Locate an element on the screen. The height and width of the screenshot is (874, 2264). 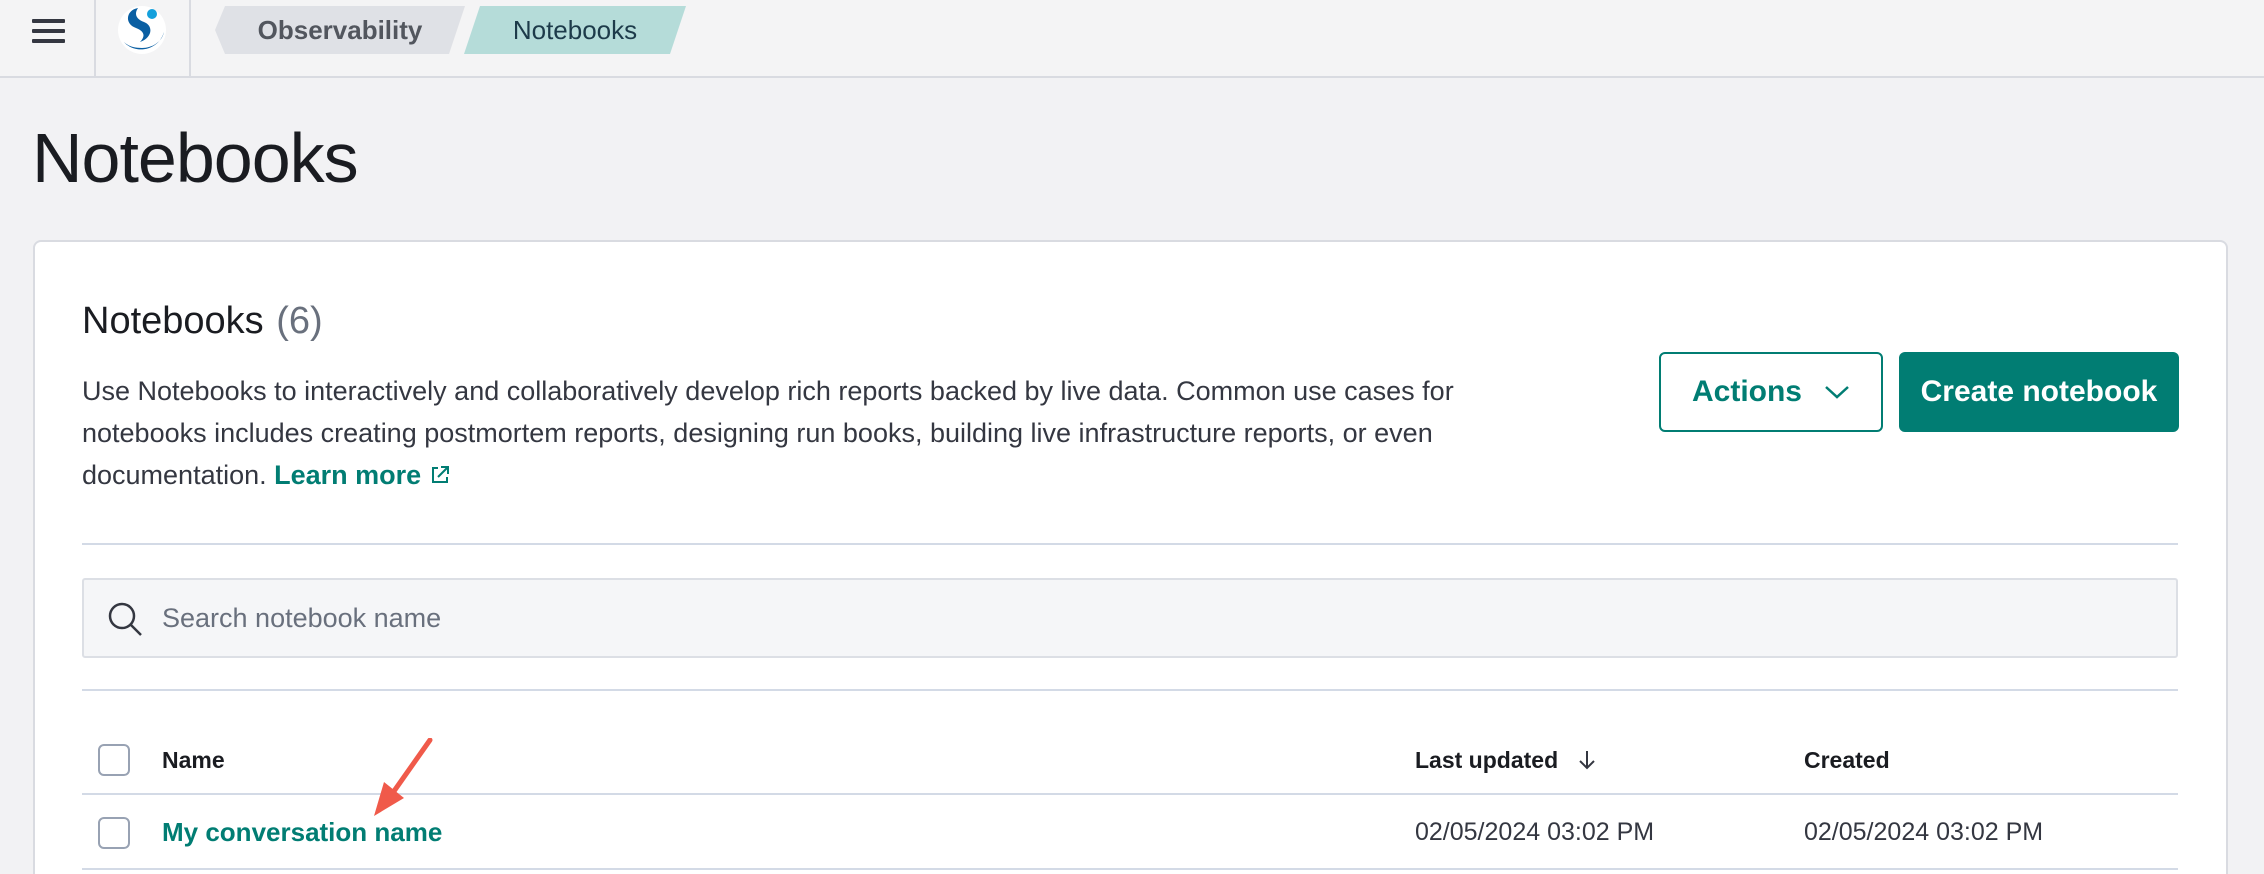
menu-icon is located at coordinates (48, 31).